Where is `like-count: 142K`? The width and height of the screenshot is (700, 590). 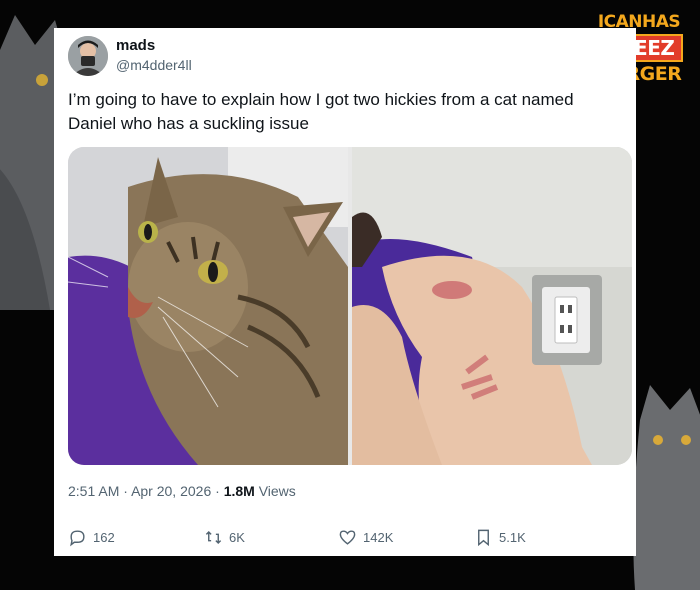
like-count: 142K is located at coordinates (378, 537).